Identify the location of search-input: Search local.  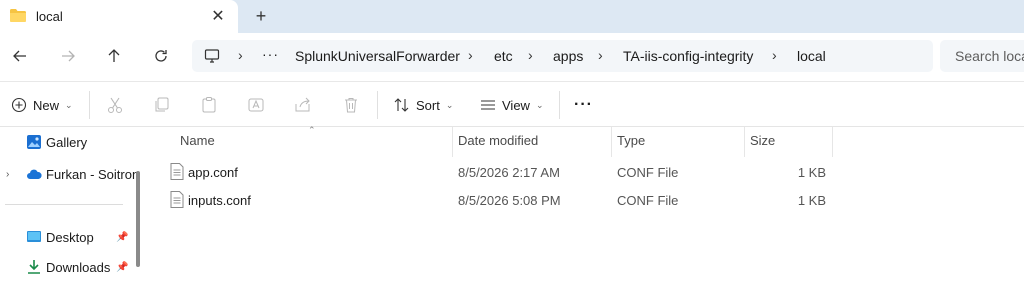
(982, 56).